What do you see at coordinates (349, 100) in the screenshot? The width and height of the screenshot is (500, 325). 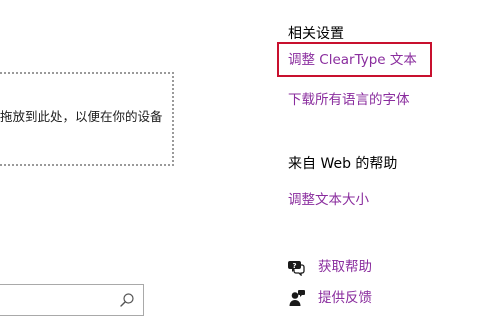 I see `download-fonts-link: 下载所有语言的字体` at bounding box center [349, 100].